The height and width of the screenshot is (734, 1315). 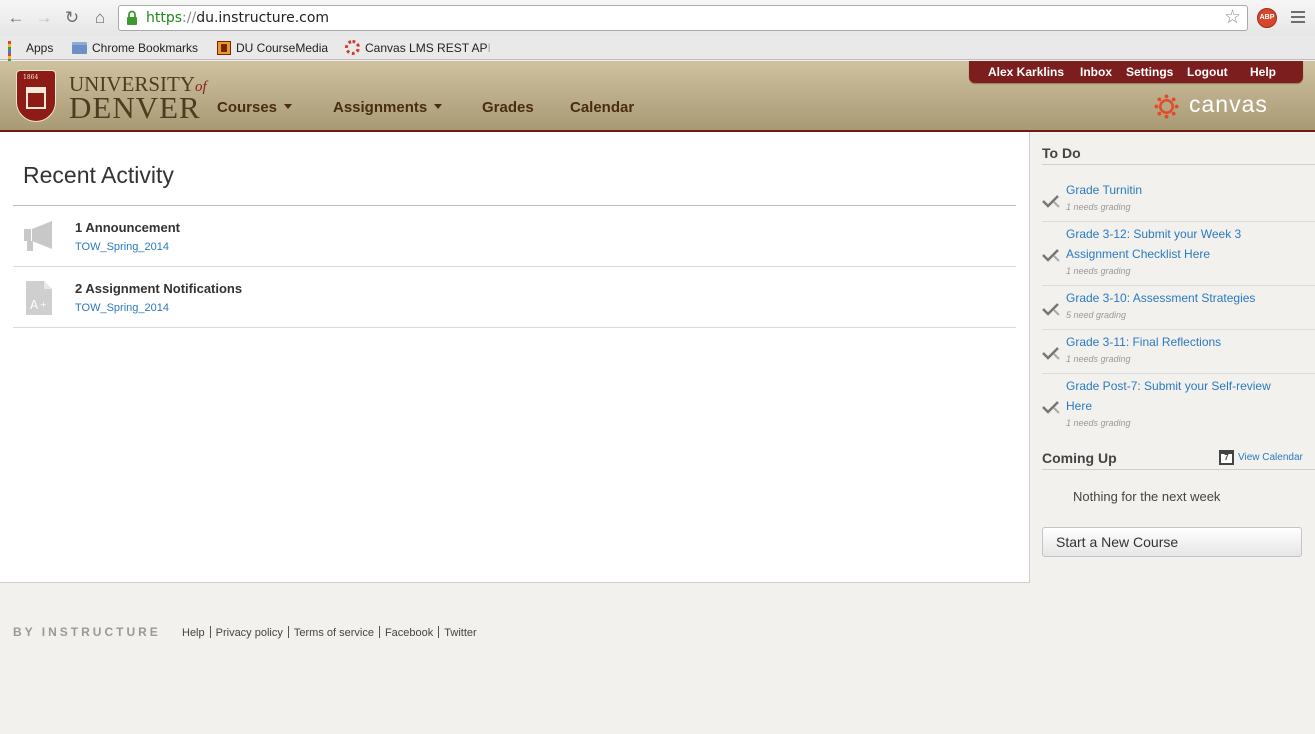 I want to click on nav-grades: Grades, so click(x=508, y=107).